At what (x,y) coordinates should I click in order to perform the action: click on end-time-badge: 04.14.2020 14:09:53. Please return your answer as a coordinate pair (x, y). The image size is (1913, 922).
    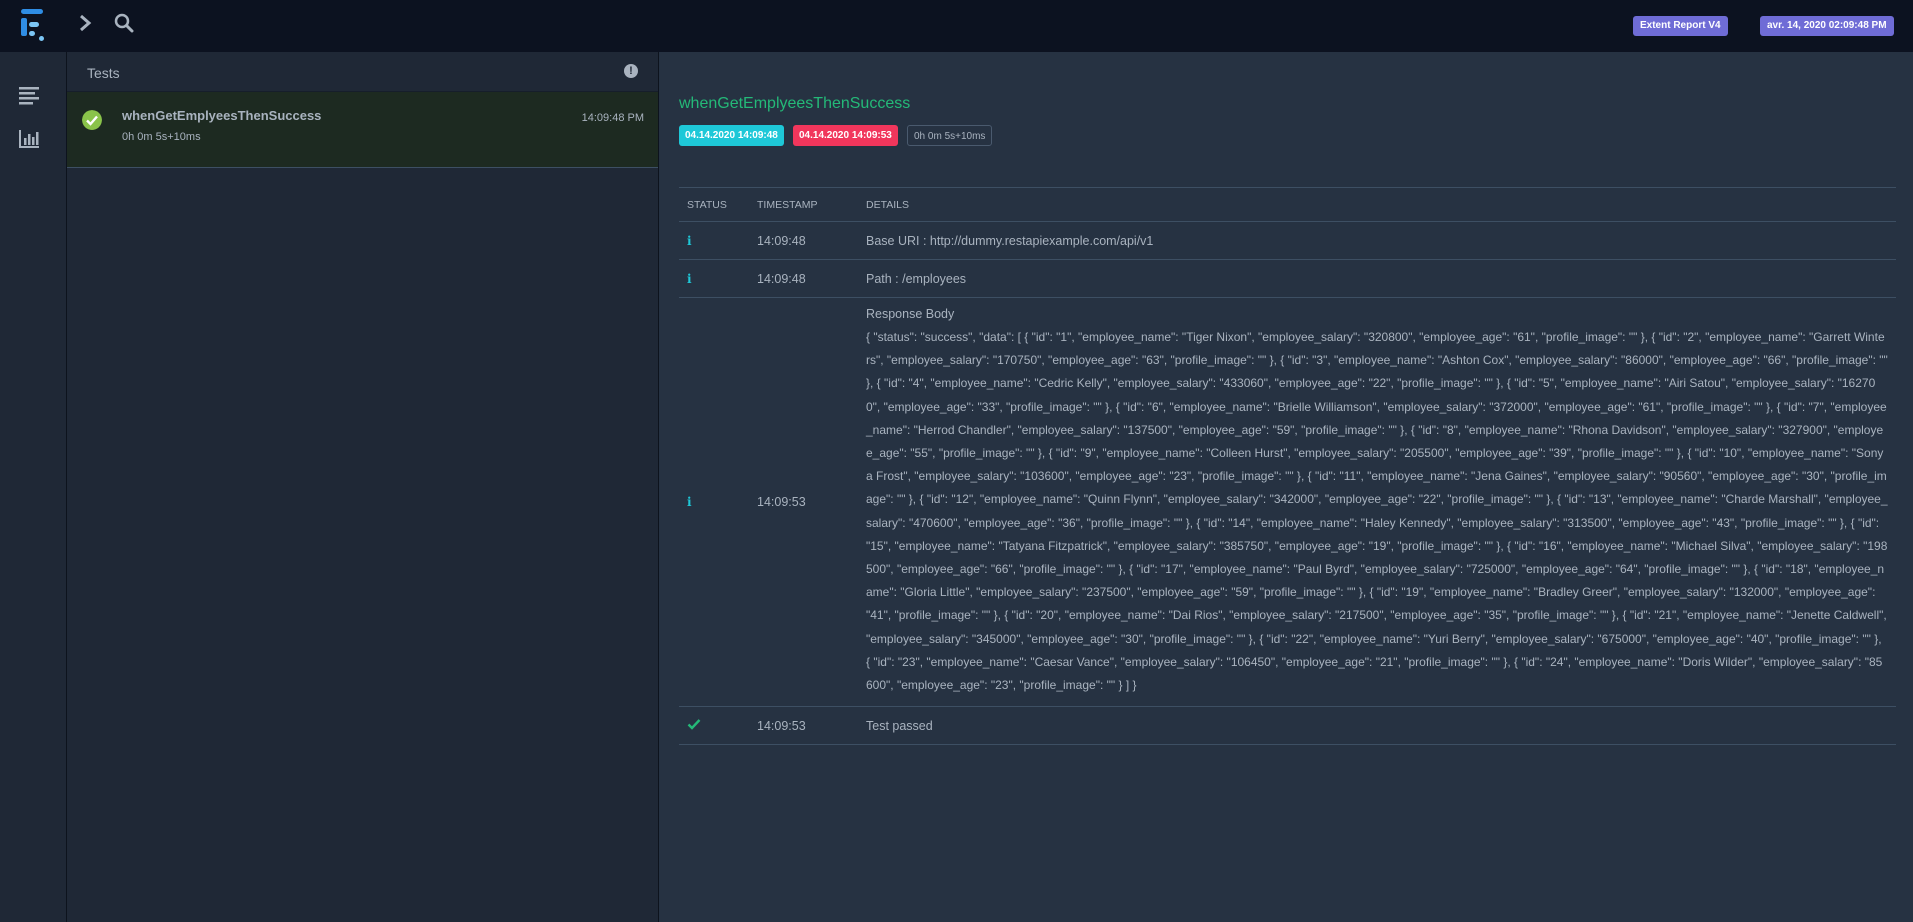
    Looking at the image, I should click on (845, 135).